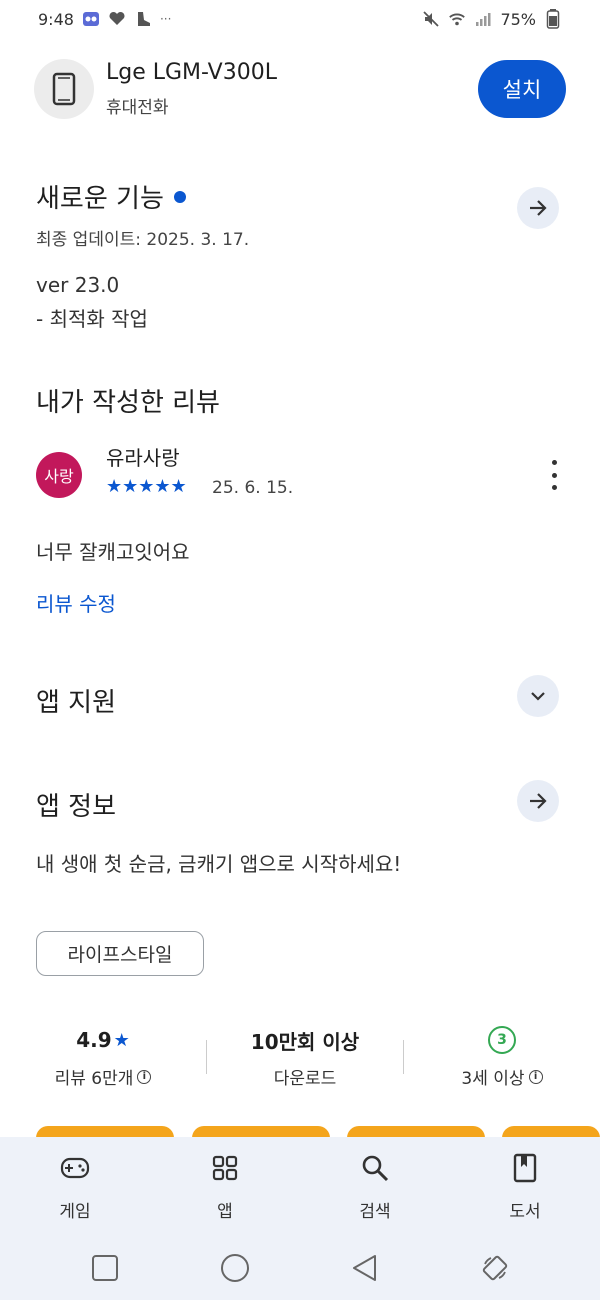  Describe the element at coordinates (493, 1079) in the screenshot. I see `age-rating-label: 3세 이상` at that location.